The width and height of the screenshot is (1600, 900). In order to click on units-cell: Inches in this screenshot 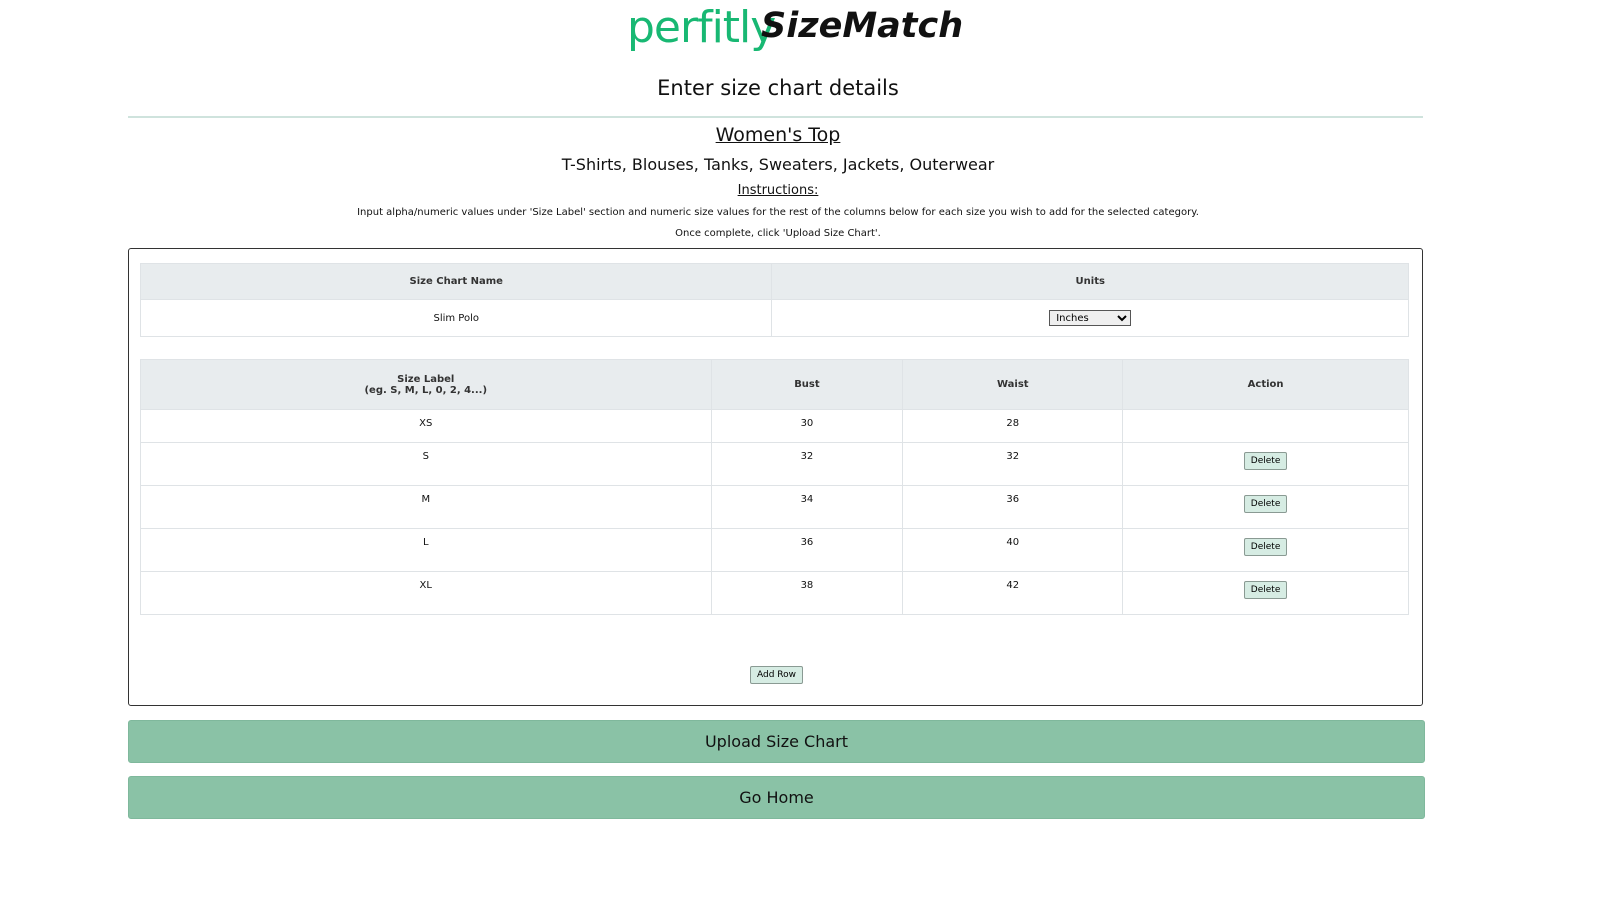, I will do `click(1090, 318)`.